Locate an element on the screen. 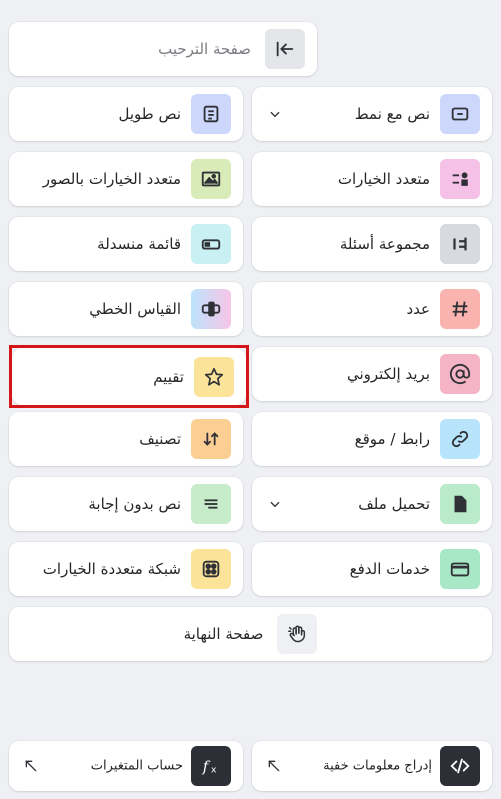  long-text-label: نص طويل is located at coordinates (149, 114).